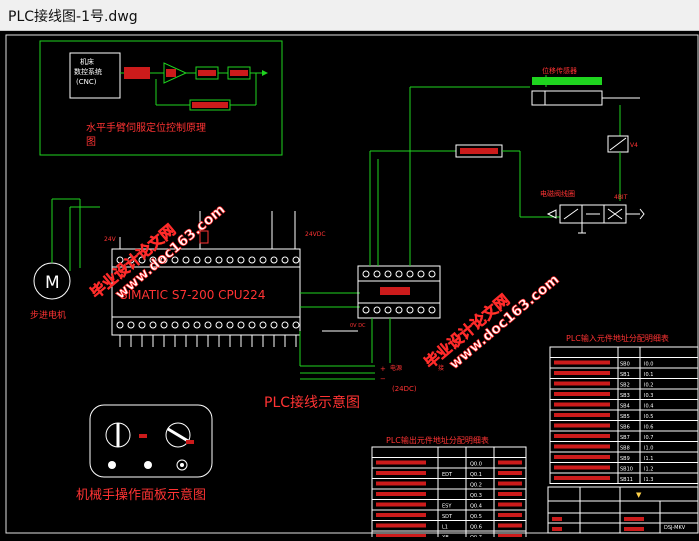 The height and width of the screenshot is (541, 699). Describe the element at coordinates (626, 470) in the screenshot. I see `input-table-symbol: SB10` at that location.